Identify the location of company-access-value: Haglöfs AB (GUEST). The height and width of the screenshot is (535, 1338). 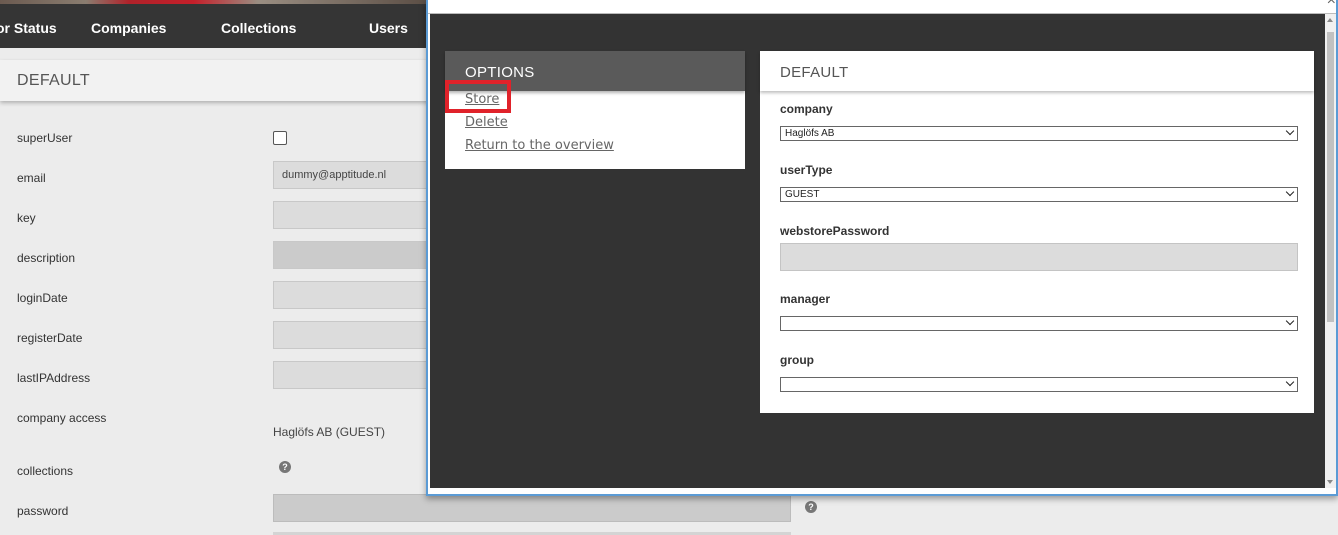
(329, 432).